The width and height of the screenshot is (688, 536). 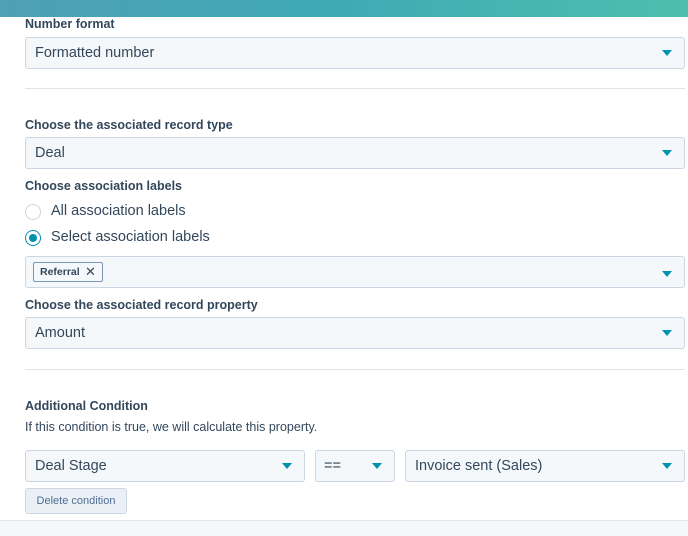 I want to click on radio-select-association-labels: Select association labels, so click(x=175, y=239).